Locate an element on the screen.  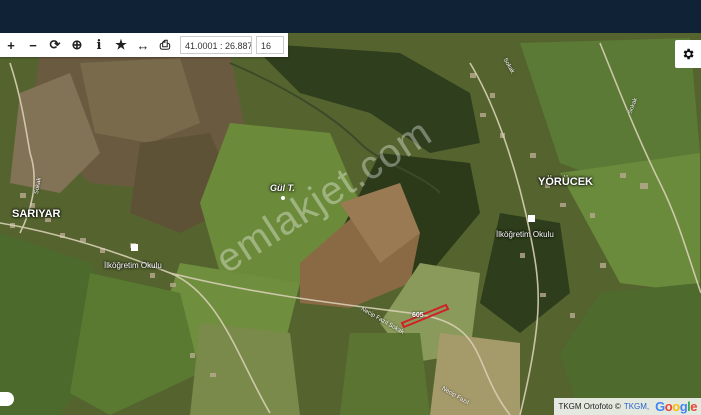
locate-button: ⊕ is located at coordinates (77, 45).